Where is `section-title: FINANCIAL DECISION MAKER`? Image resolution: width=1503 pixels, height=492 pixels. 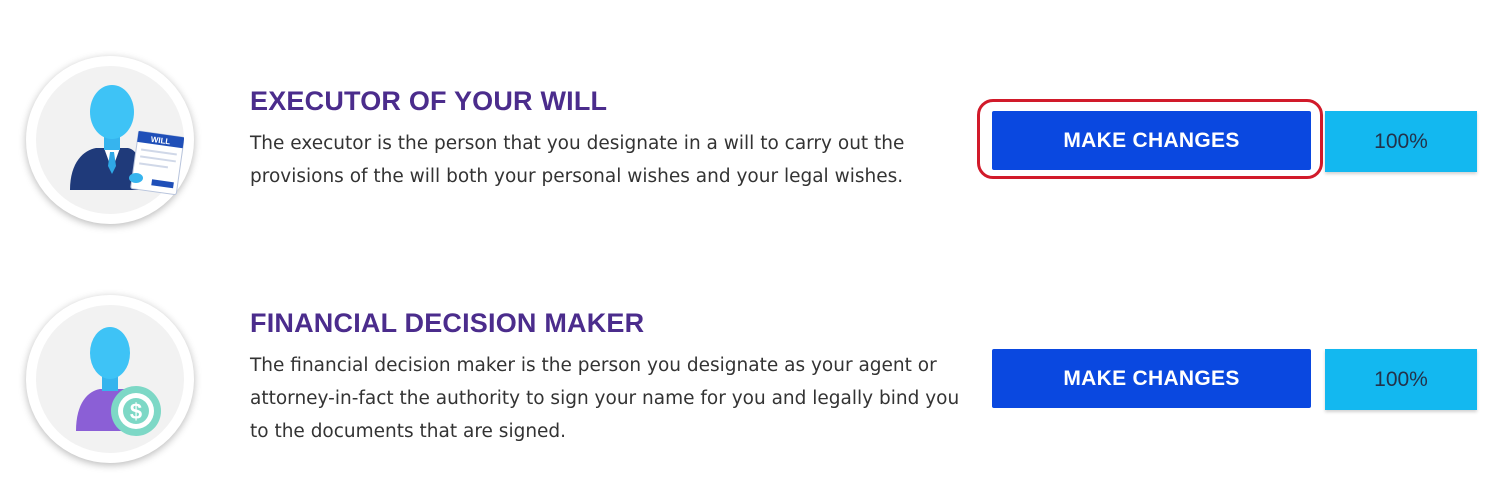 section-title: FINANCIAL DECISION MAKER is located at coordinates (447, 323).